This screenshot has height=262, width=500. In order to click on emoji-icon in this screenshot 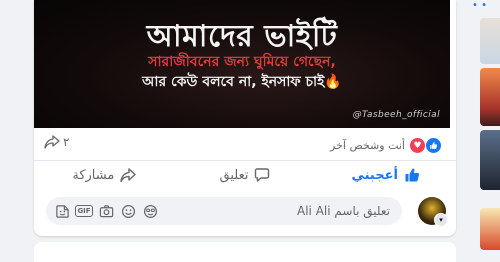, I will do `click(128, 211)`.